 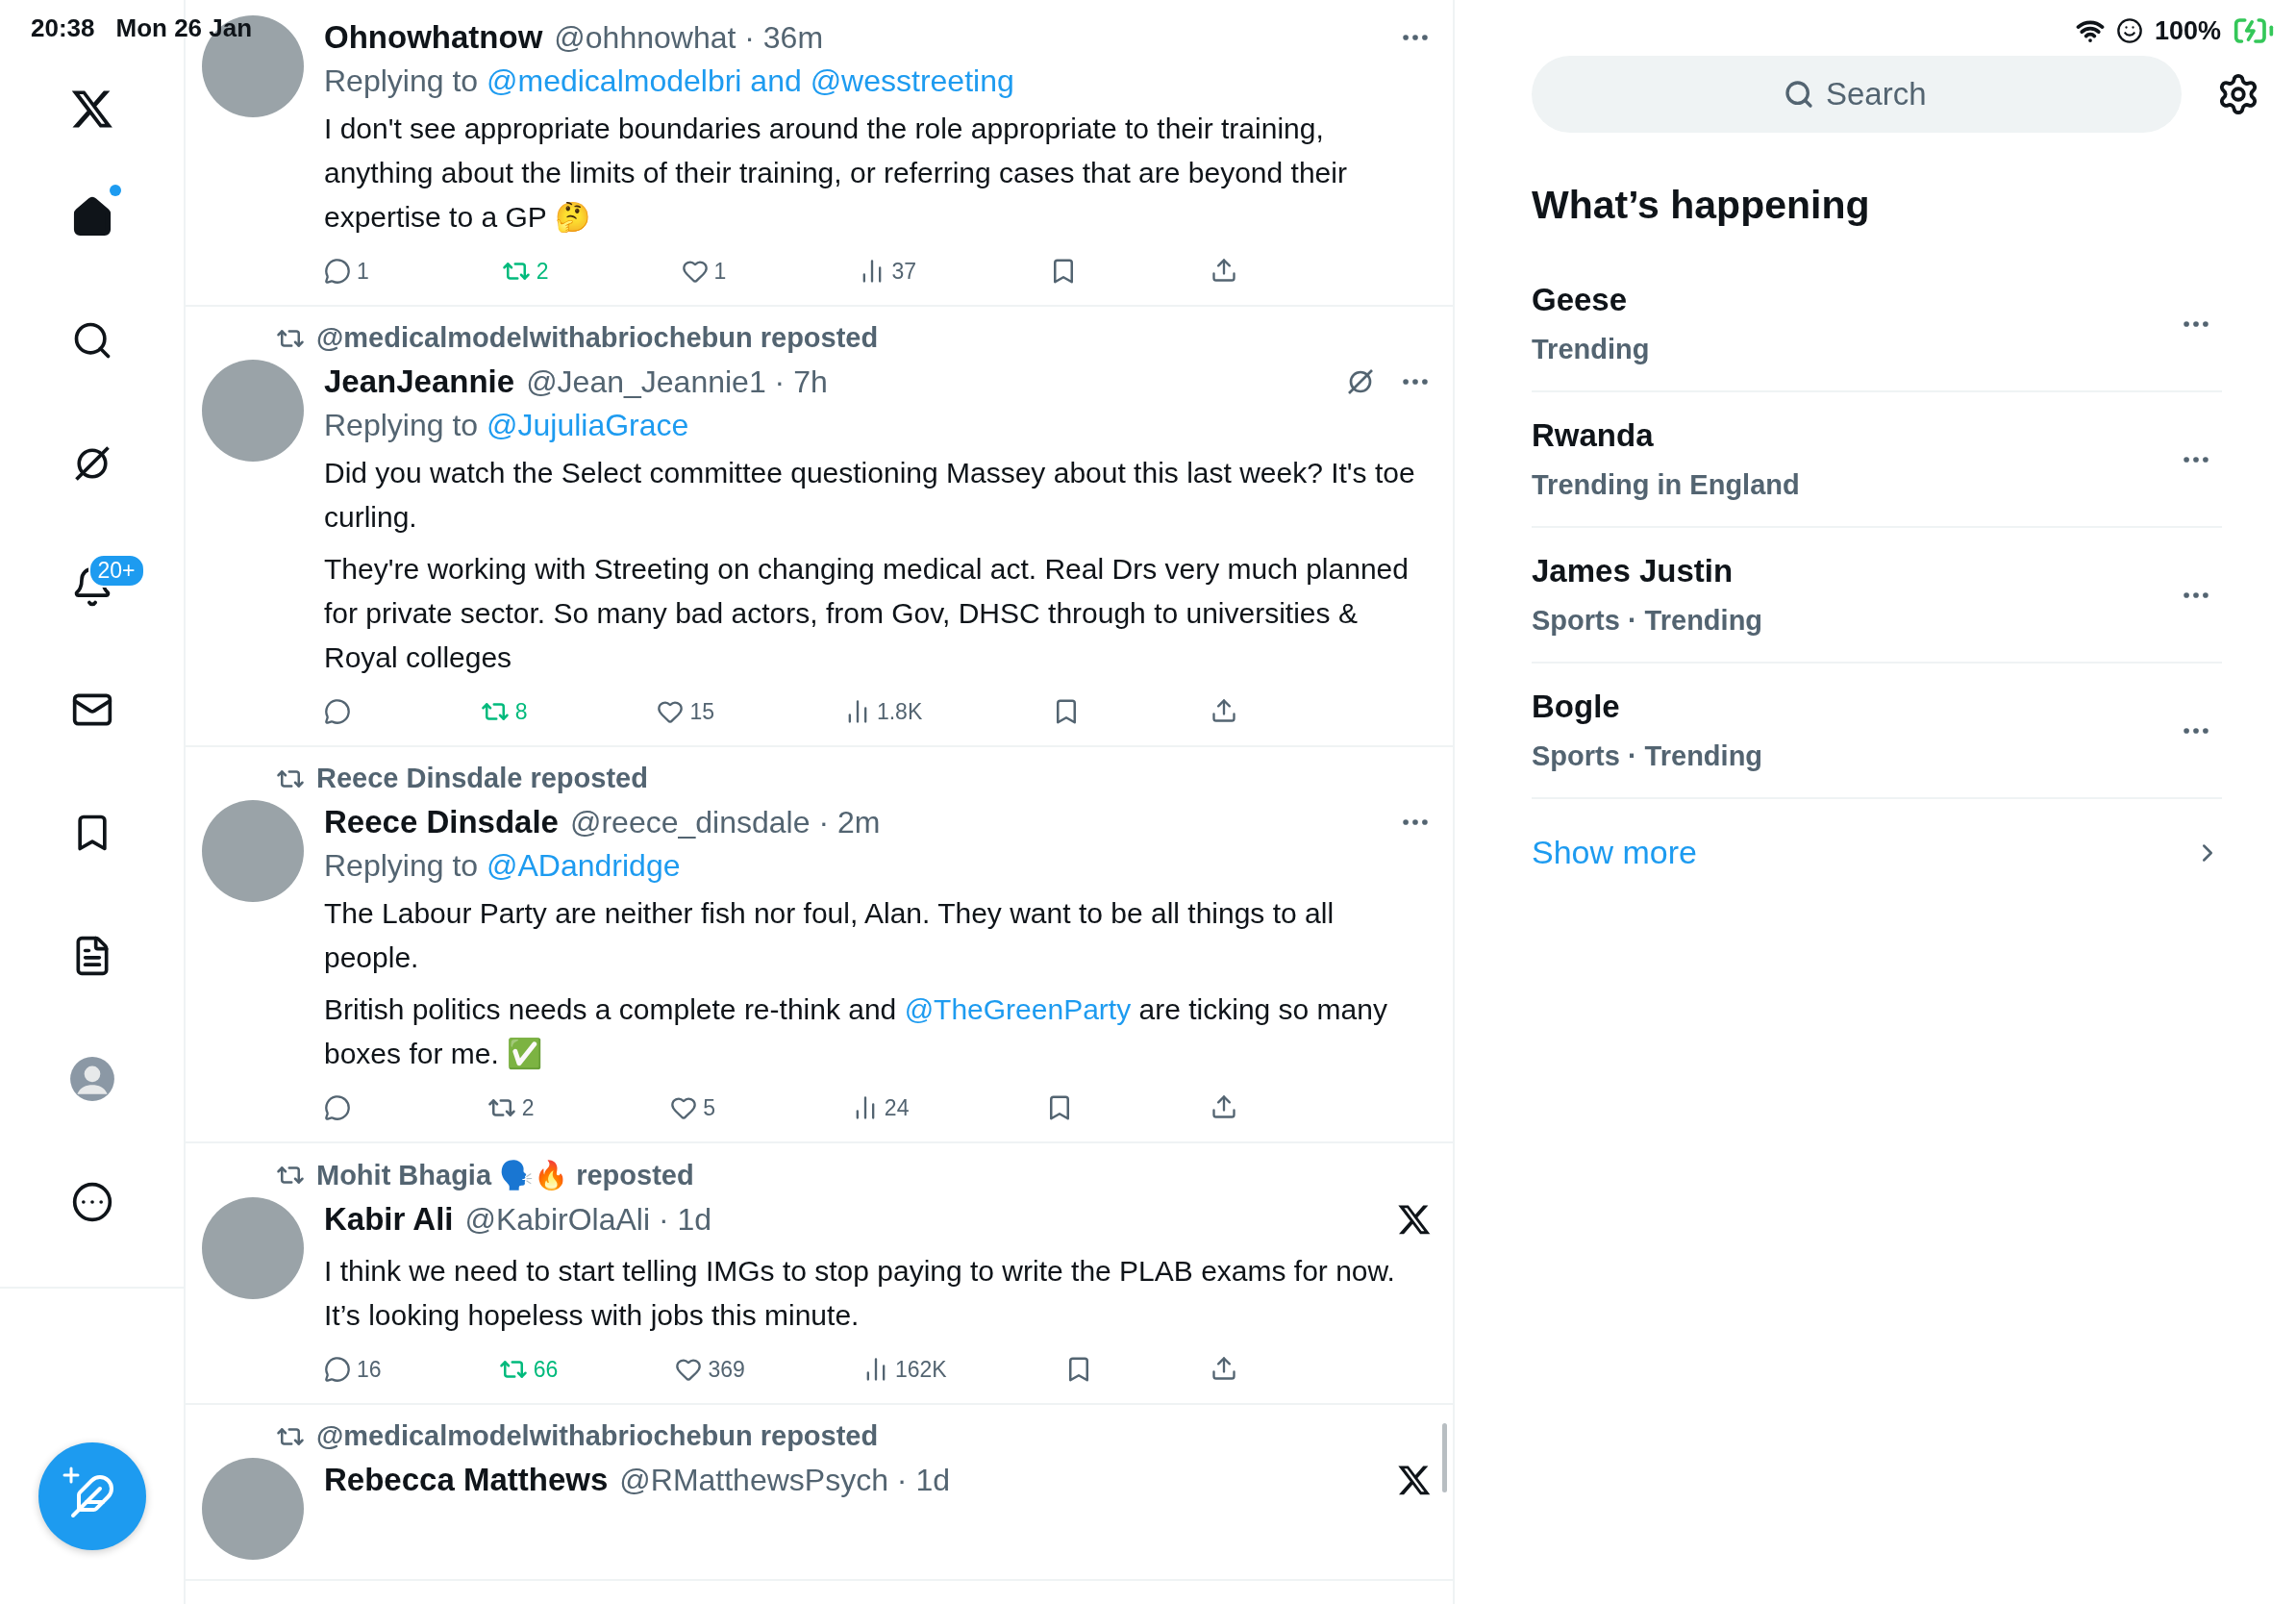 I want to click on repost-label: Mohit Bhagia 🗣🔥 reposted, so click(x=505, y=1175).